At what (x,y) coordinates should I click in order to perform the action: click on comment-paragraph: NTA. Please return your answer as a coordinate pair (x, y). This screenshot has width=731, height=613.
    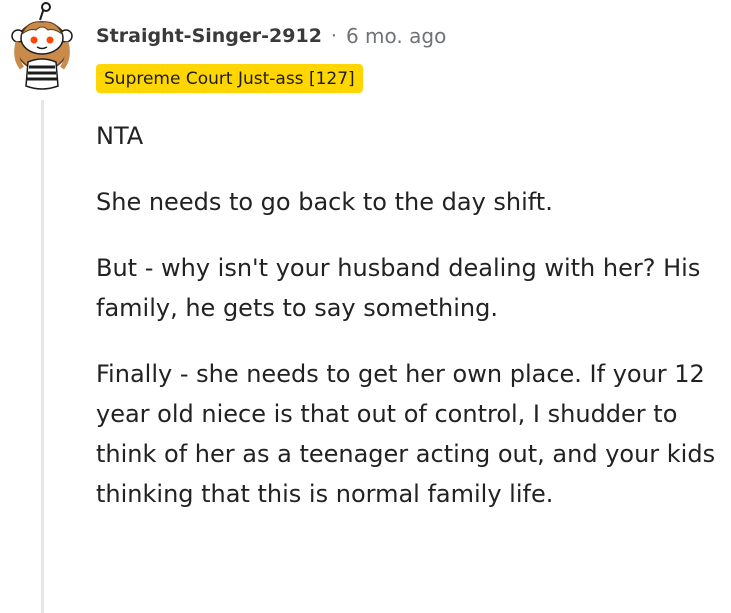
    Looking at the image, I should click on (120, 136).